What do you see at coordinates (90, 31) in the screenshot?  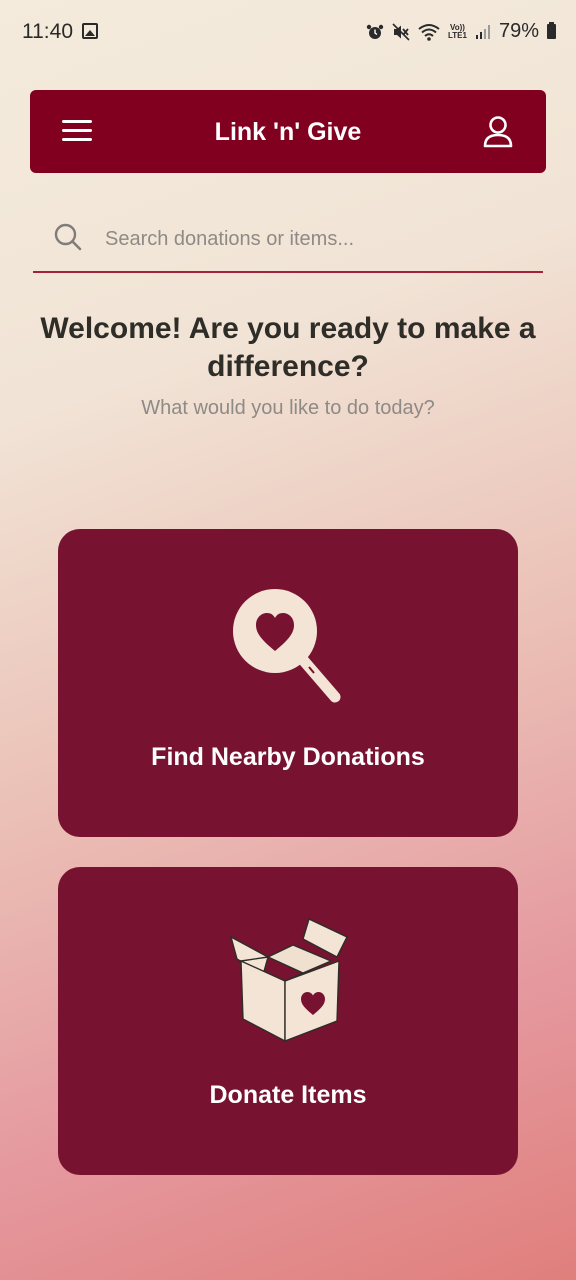 I see `gallery-notification-icon` at bounding box center [90, 31].